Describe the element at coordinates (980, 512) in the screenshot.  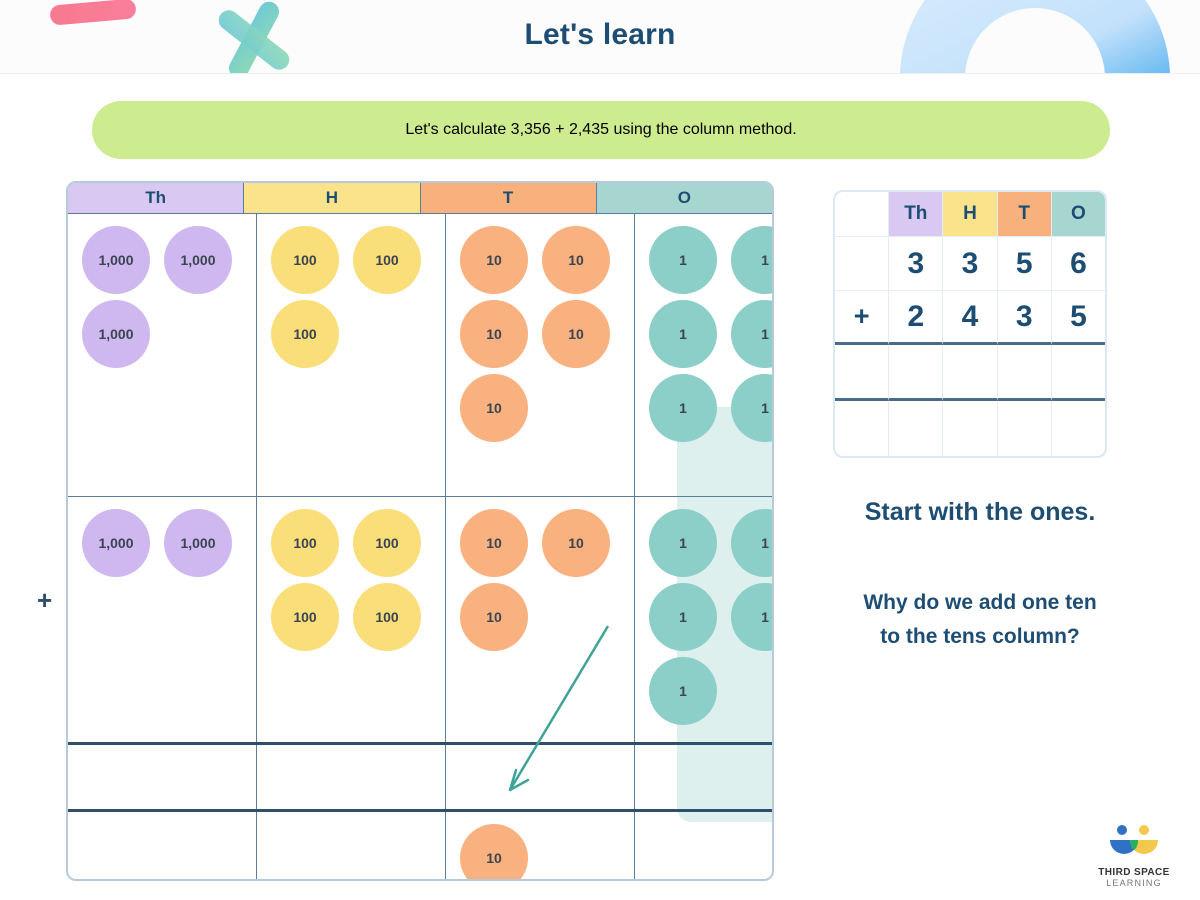
I see `prompt-start-with-ones: Start with the ones.` at that location.